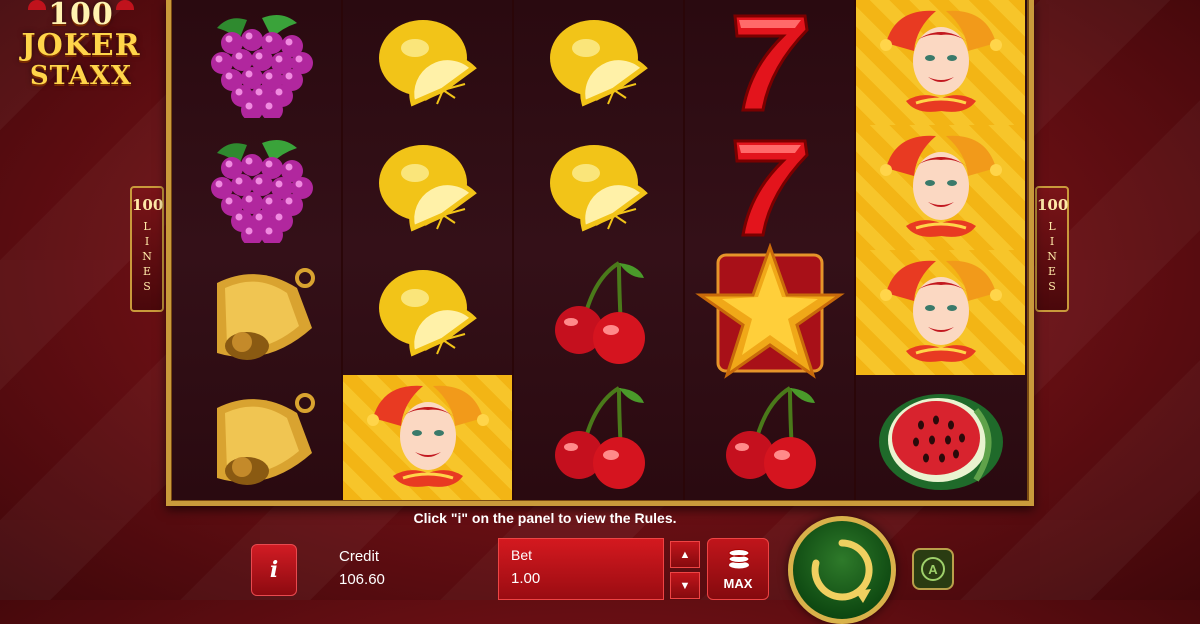 This screenshot has width=1200, height=624. I want to click on triangle-down-icon: ▼, so click(685, 585).